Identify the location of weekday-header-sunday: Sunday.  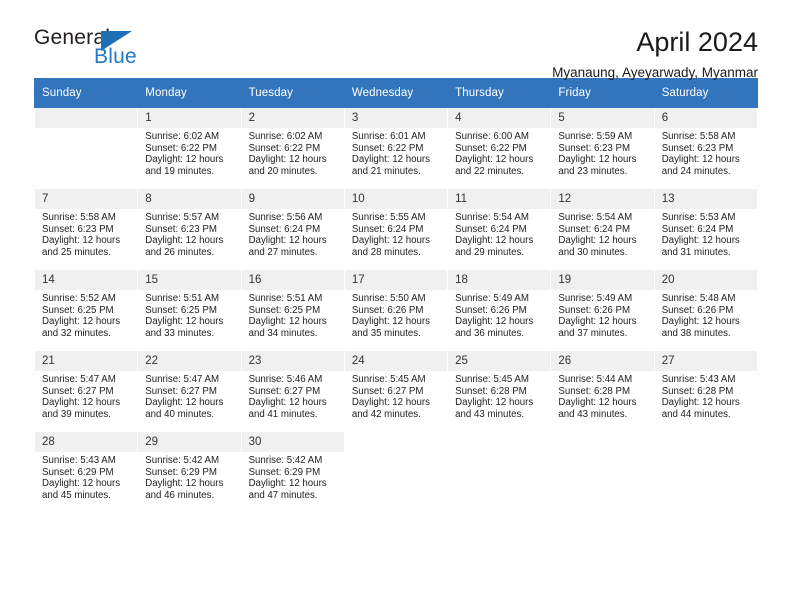
(86, 93).